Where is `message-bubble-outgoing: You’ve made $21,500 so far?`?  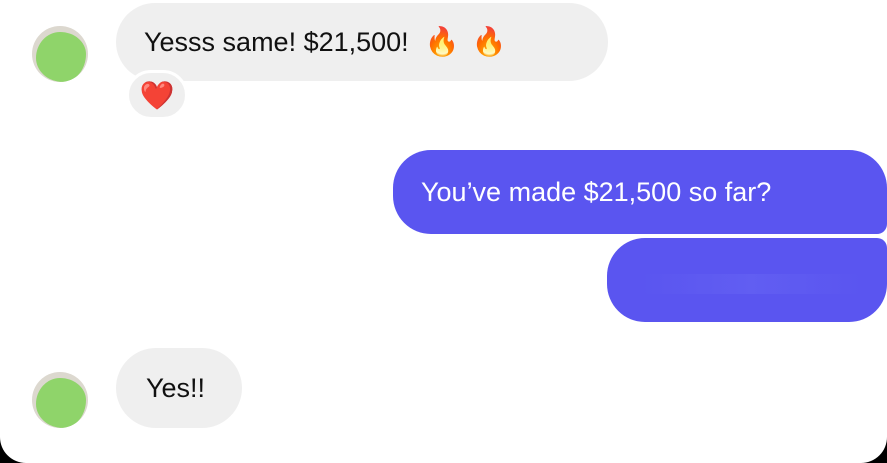 message-bubble-outgoing: You’ve made $21,500 so far? is located at coordinates (640, 192).